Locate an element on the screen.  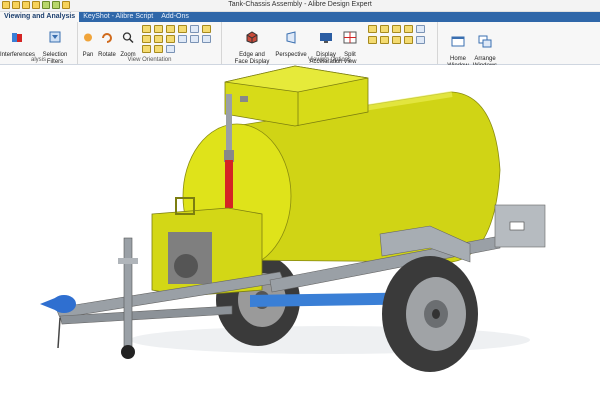
zoom-button: Zoom is located at coordinates (128, 41).